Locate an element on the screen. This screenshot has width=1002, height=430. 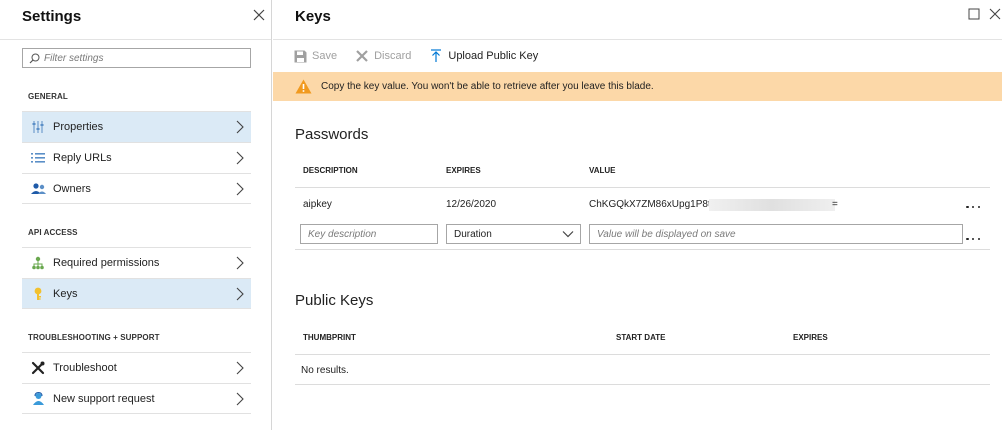
public-keys-heading: Public Keys is located at coordinates (334, 300).